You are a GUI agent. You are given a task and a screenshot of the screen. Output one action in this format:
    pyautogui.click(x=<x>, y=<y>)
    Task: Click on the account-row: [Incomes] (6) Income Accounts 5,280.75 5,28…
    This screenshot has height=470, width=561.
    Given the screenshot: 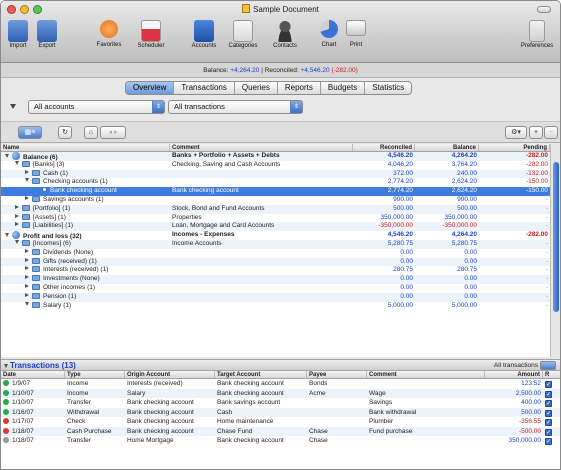 What is the action you would take?
    pyautogui.click(x=276, y=244)
    